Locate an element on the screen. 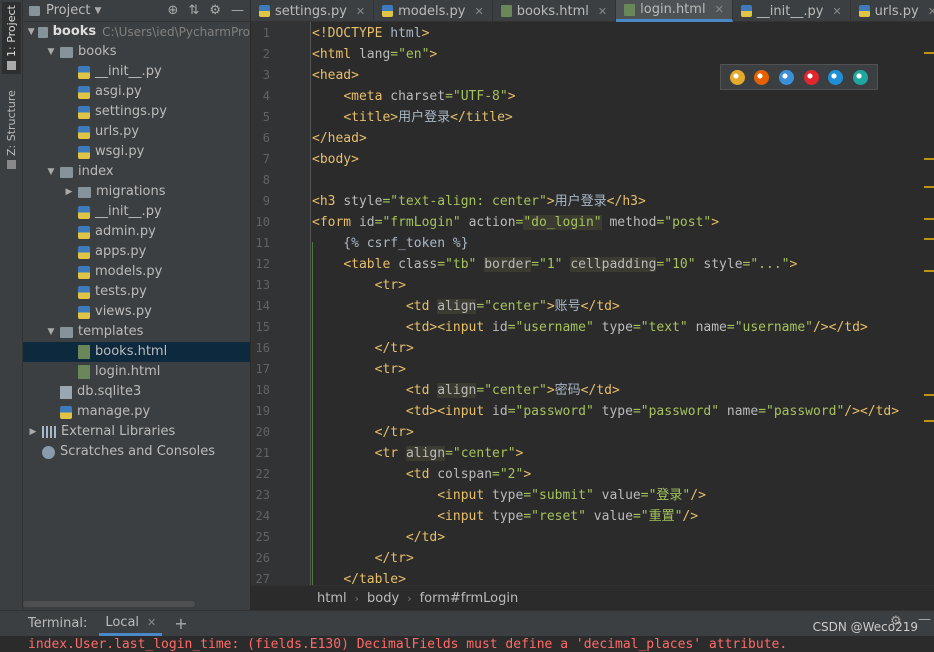  tree-node: books.html is located at coordinates (136, 352).